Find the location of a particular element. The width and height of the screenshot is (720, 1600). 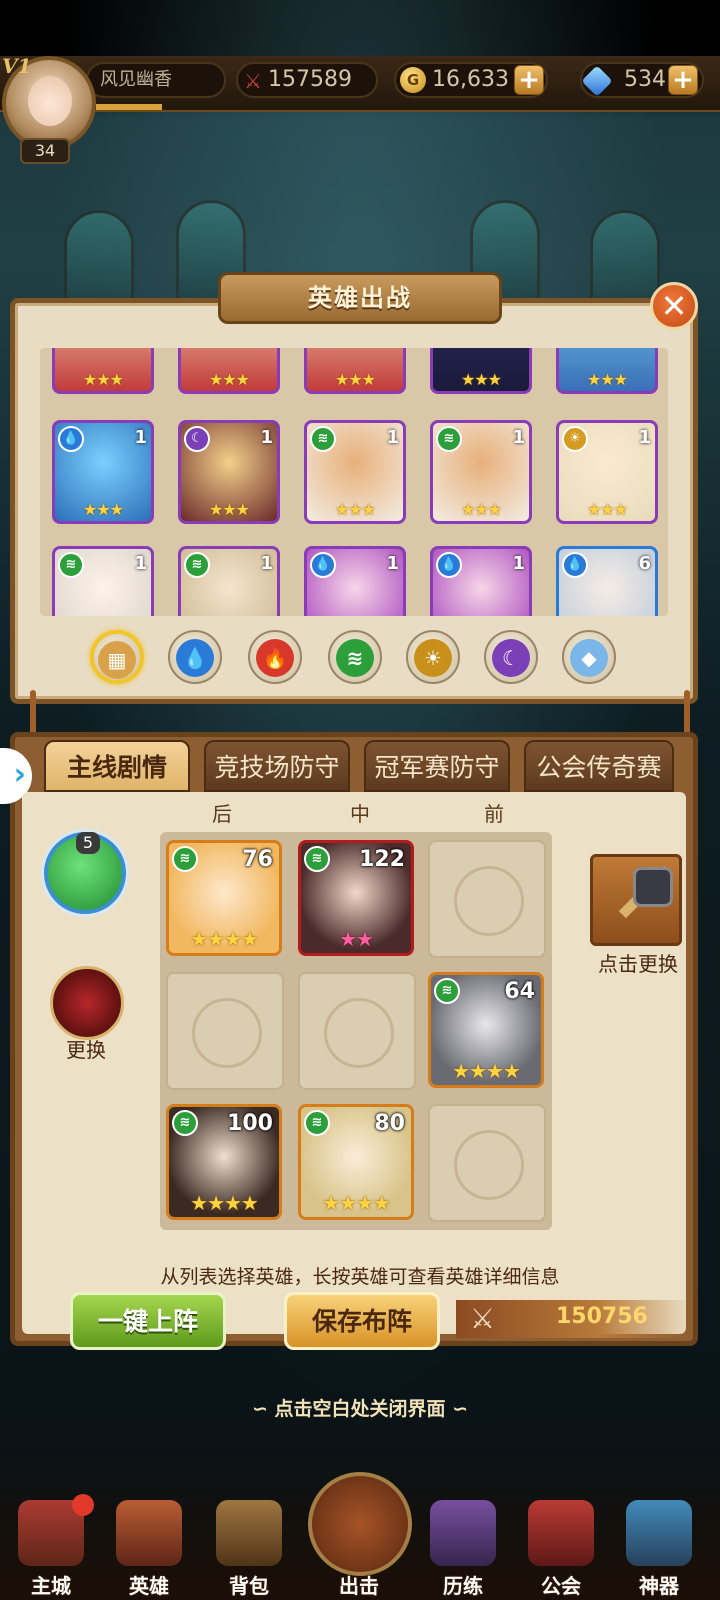

hero-card: ☀ 1 ★★★ is located at coordinates (607, 472).